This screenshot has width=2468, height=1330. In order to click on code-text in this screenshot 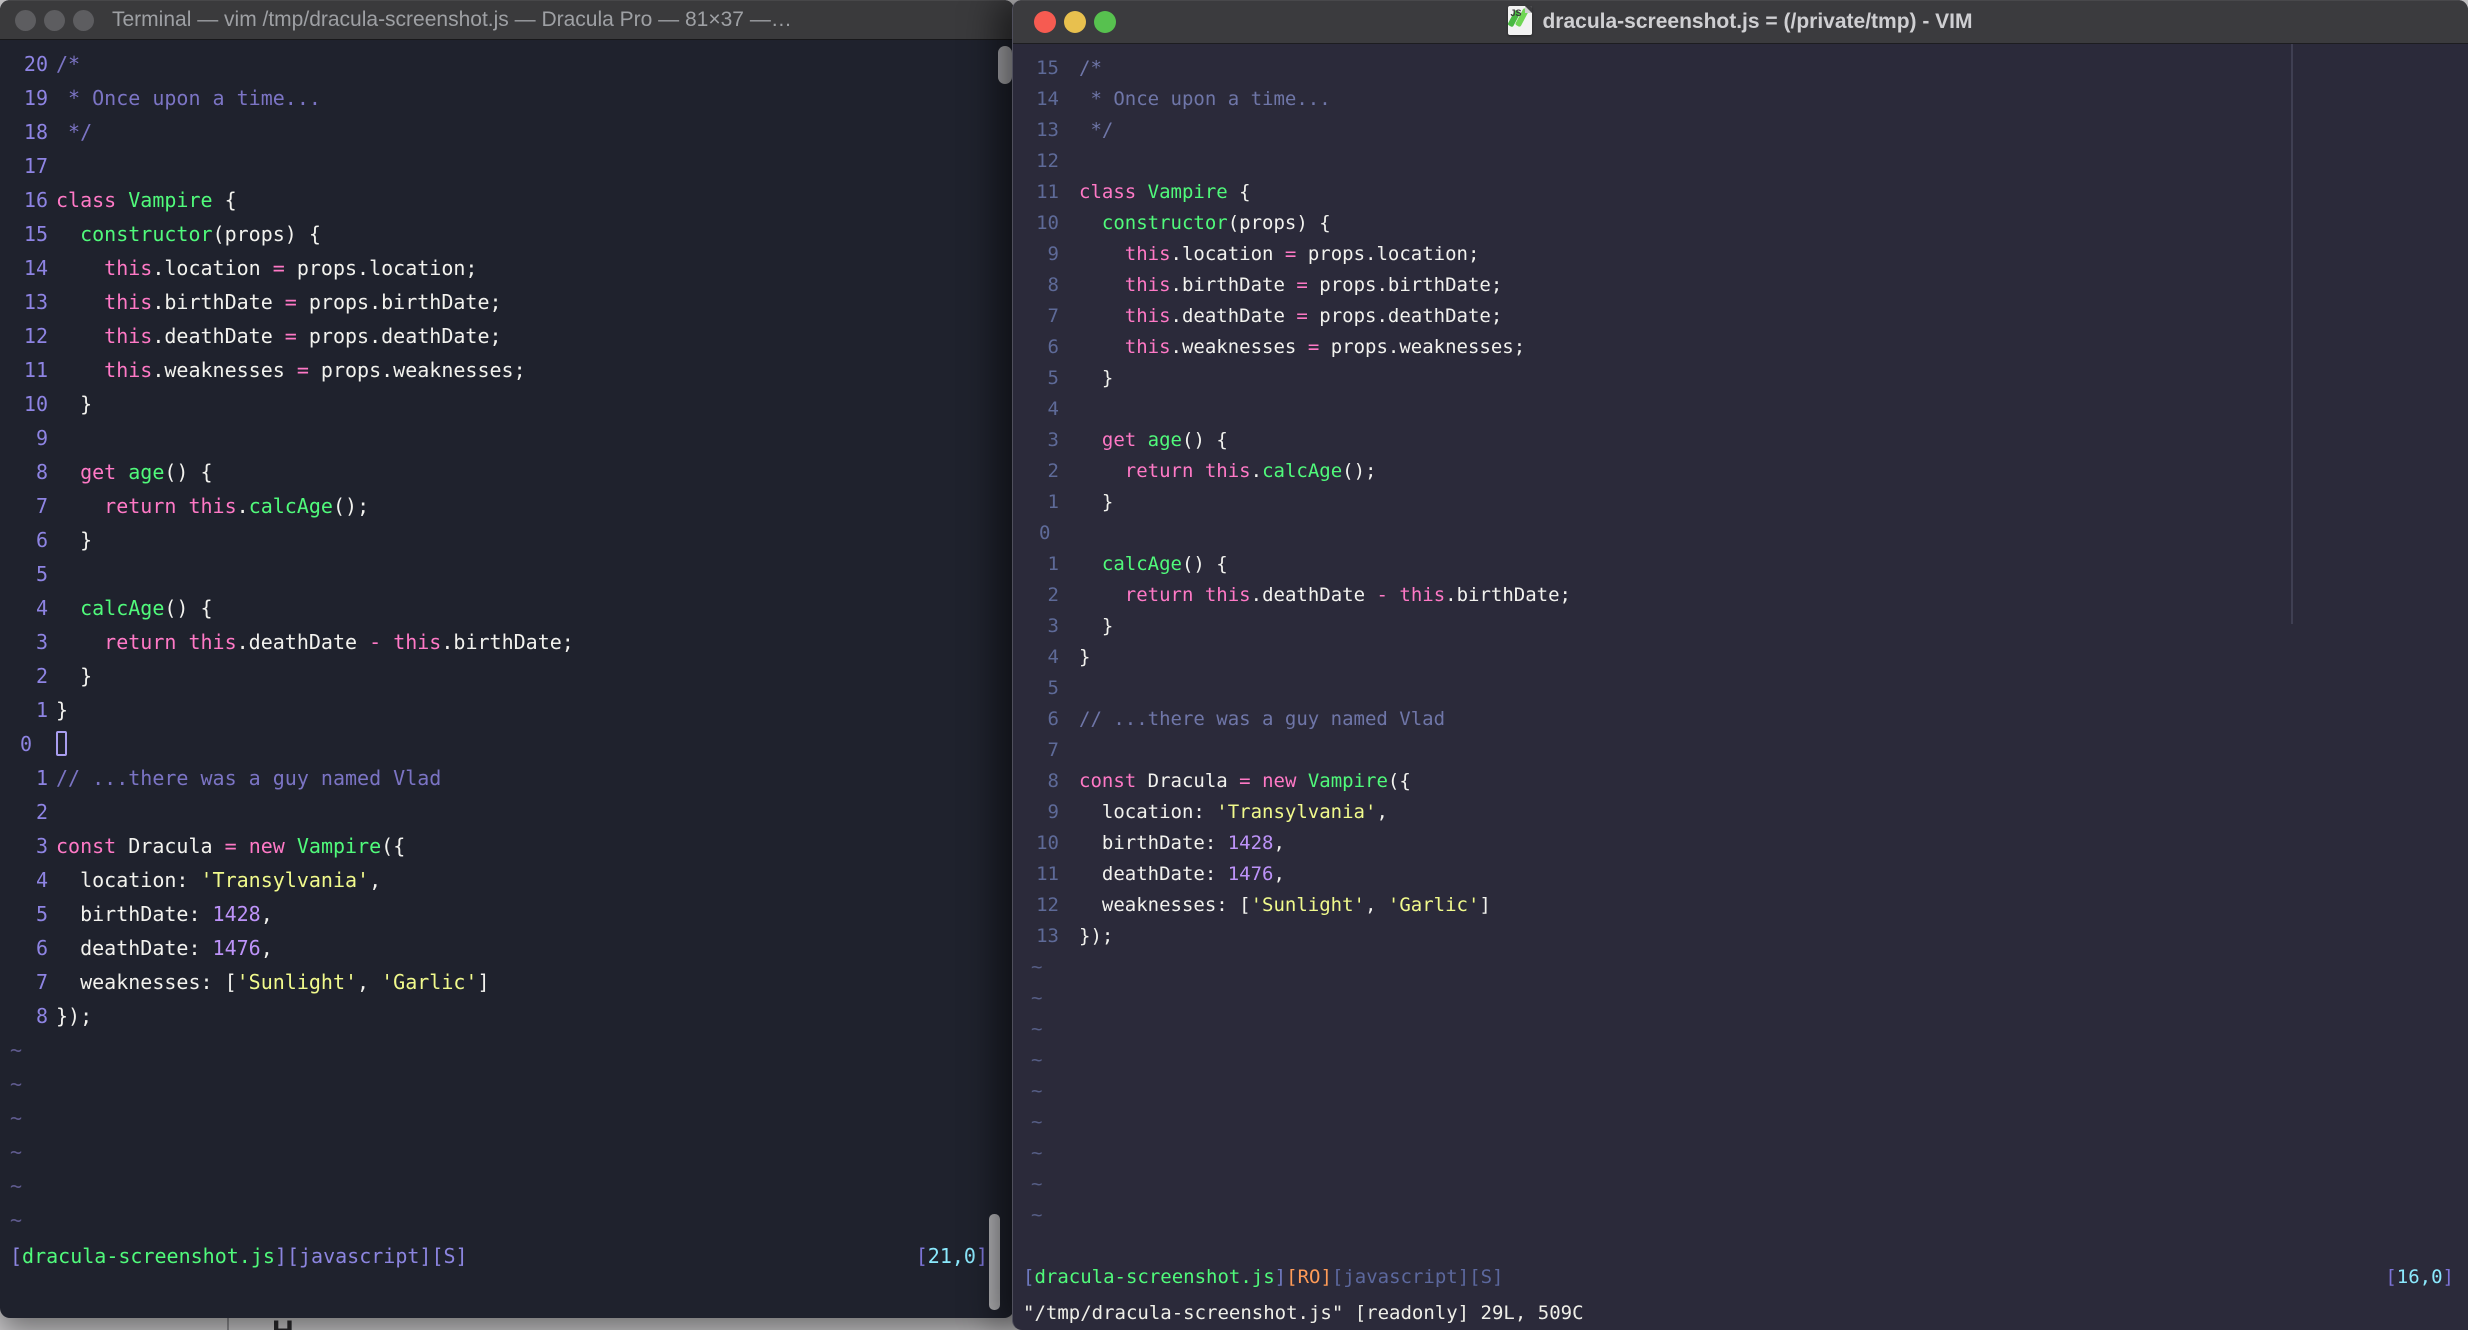, I will do `click(61, 743)`.